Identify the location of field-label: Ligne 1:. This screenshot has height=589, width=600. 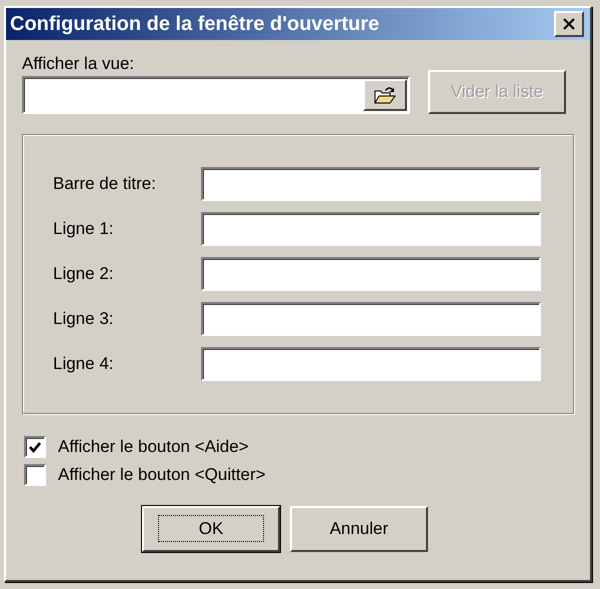
(83, 229).